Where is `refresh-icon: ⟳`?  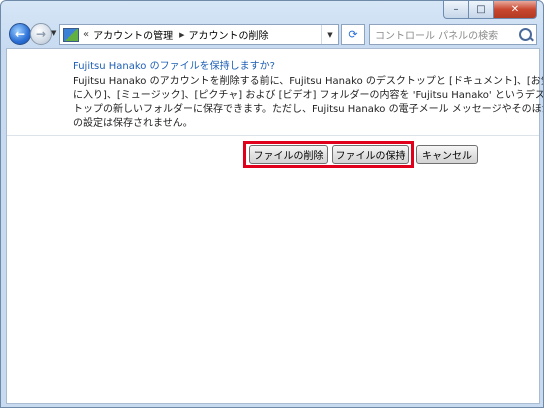 refresh-icon: ⟳ is located at coordinates (353, 34).